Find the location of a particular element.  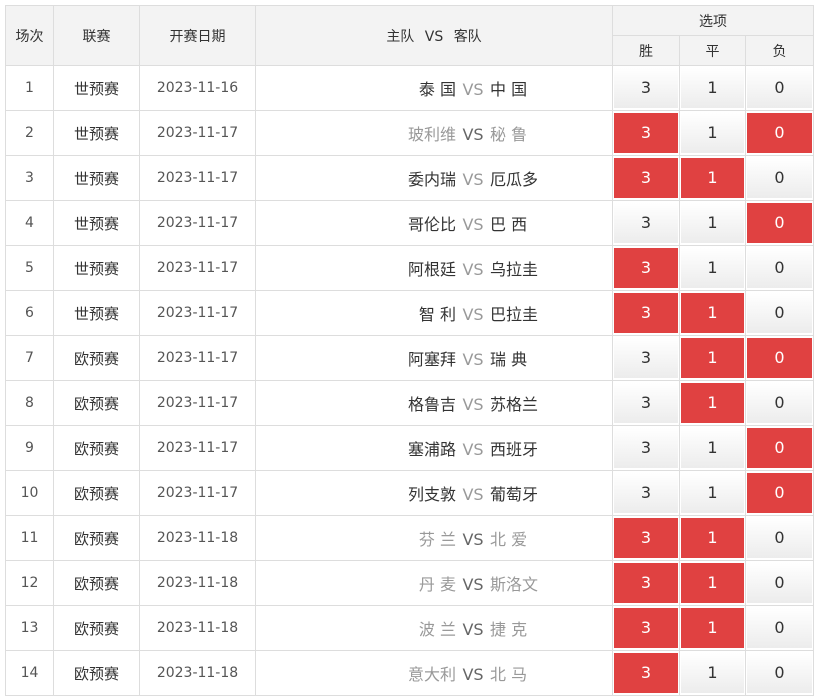

home-team: 哥伦比 is located at coordinates (431, 224).